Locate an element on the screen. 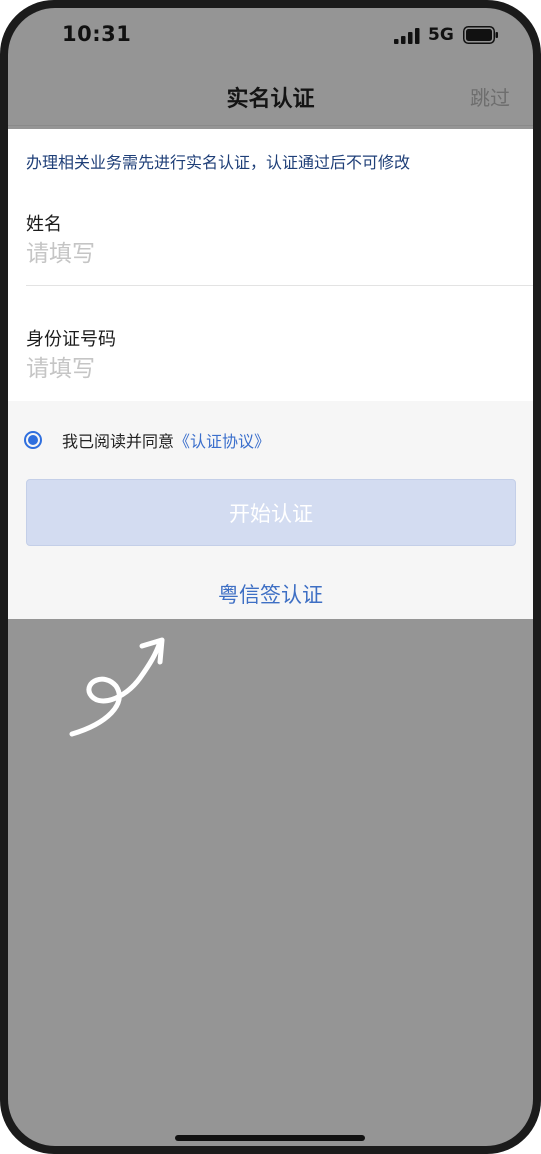 The image size is (541, 1154). skip-button: 跳过 is located at coordinates (490, 96).